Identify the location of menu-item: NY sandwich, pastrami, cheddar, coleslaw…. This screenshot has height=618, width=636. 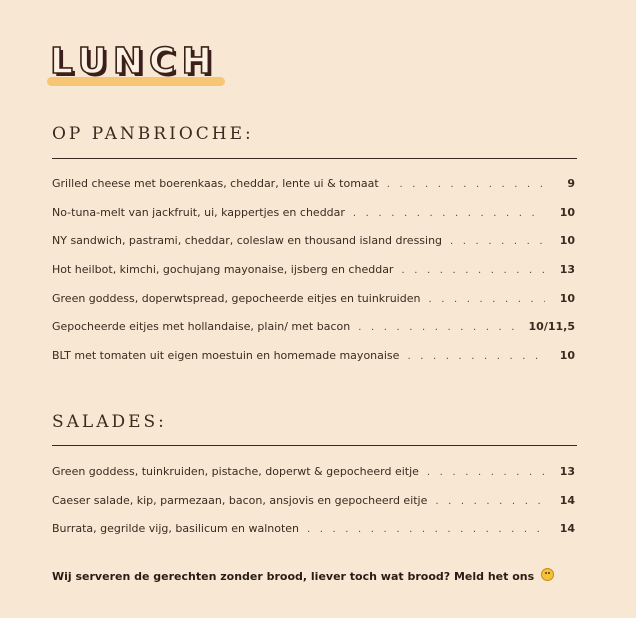
(313, 248).